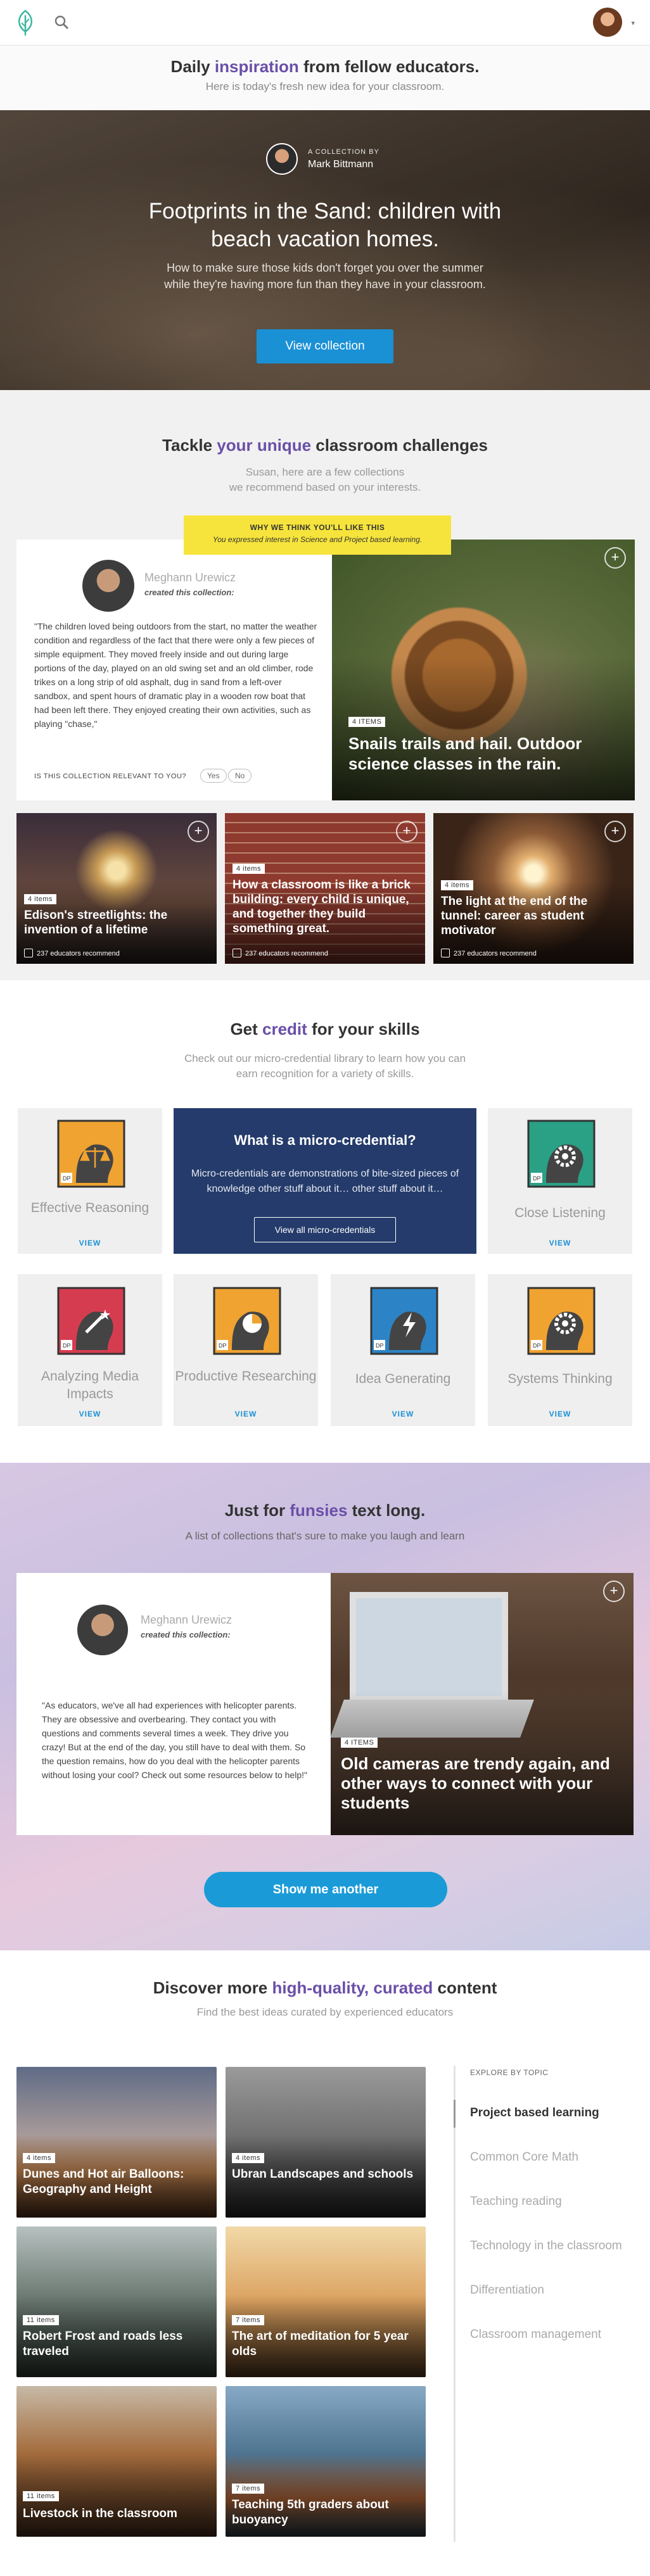  What do you see at coordinates (560, 1379) in the screenshot?
I see `credential-name: Systems Thinking` at bounding box center [560, 1379].